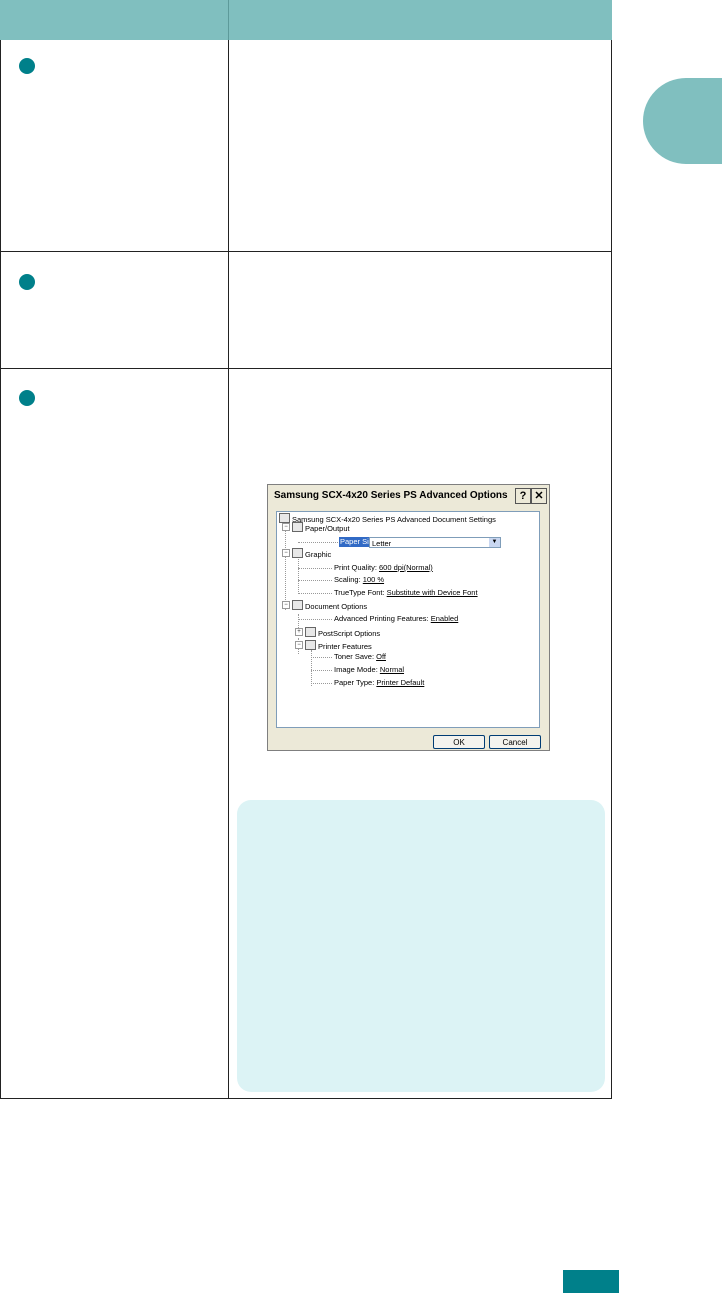 The height and width of the screenshot is (1293, 722). I want to click on table-column-divider, so click(228, 569).